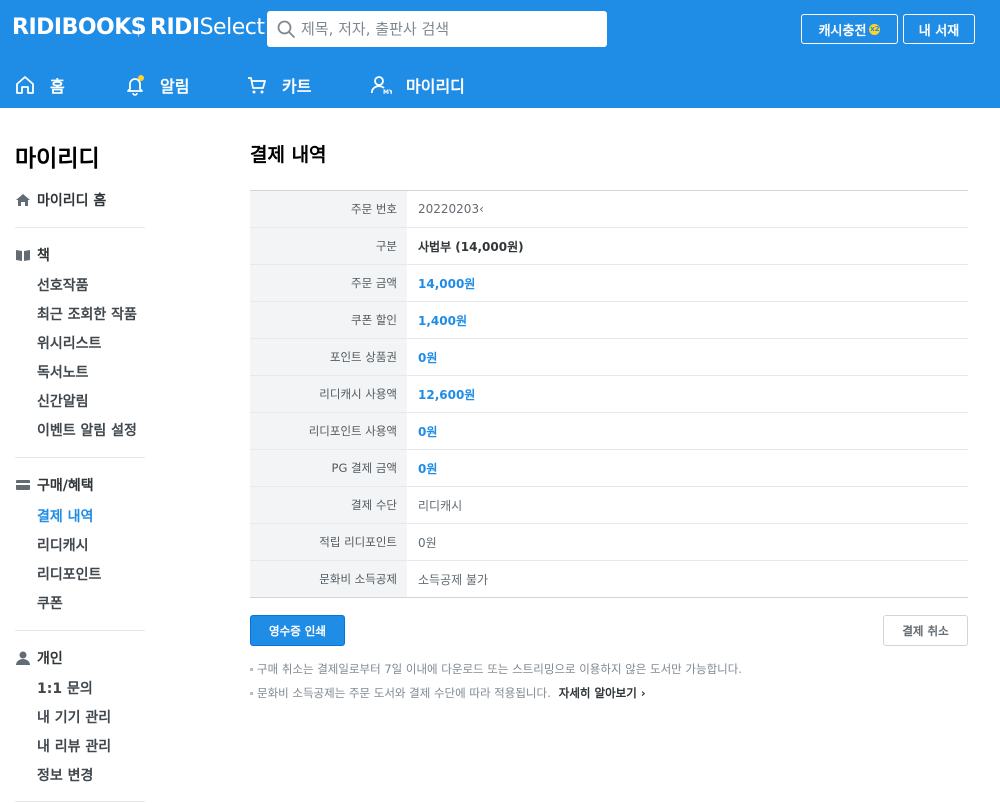 This screenshot has height=803, width=1000. Describe the element at coordinates (609, 505) in the screenshot. I see `table-row: 결제 수단 리디캐시` at that location.